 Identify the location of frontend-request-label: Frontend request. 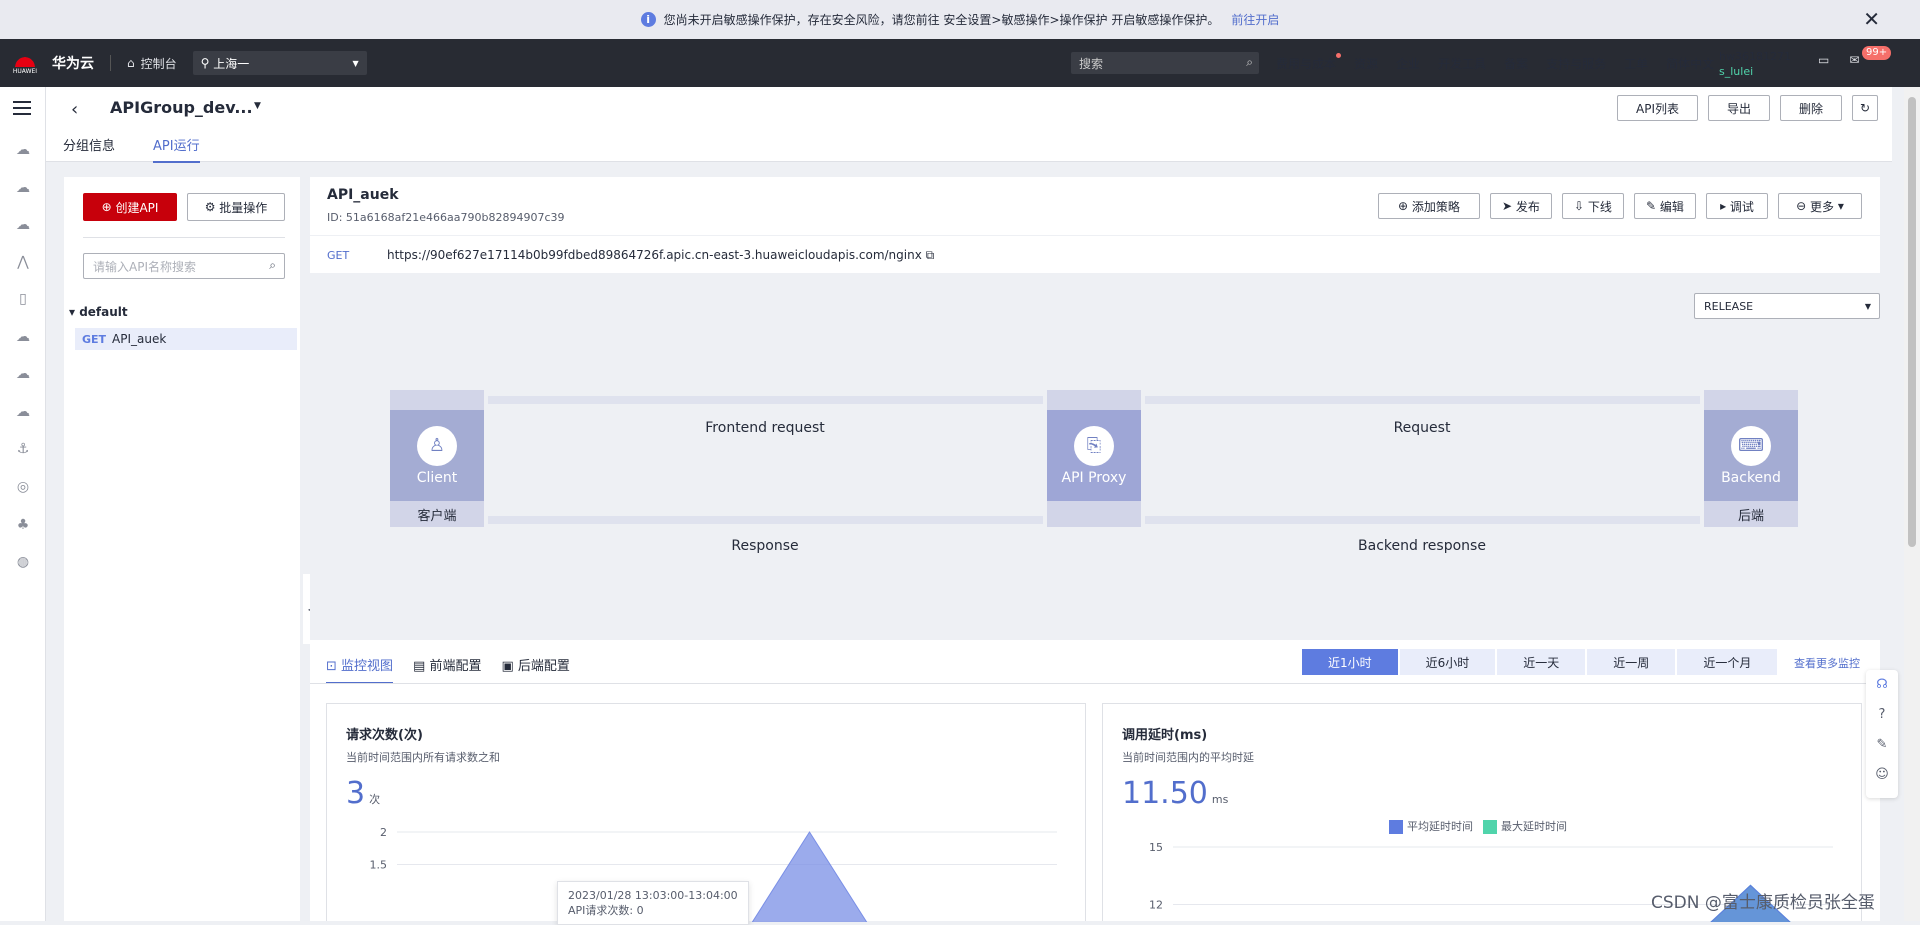
(765, 428).